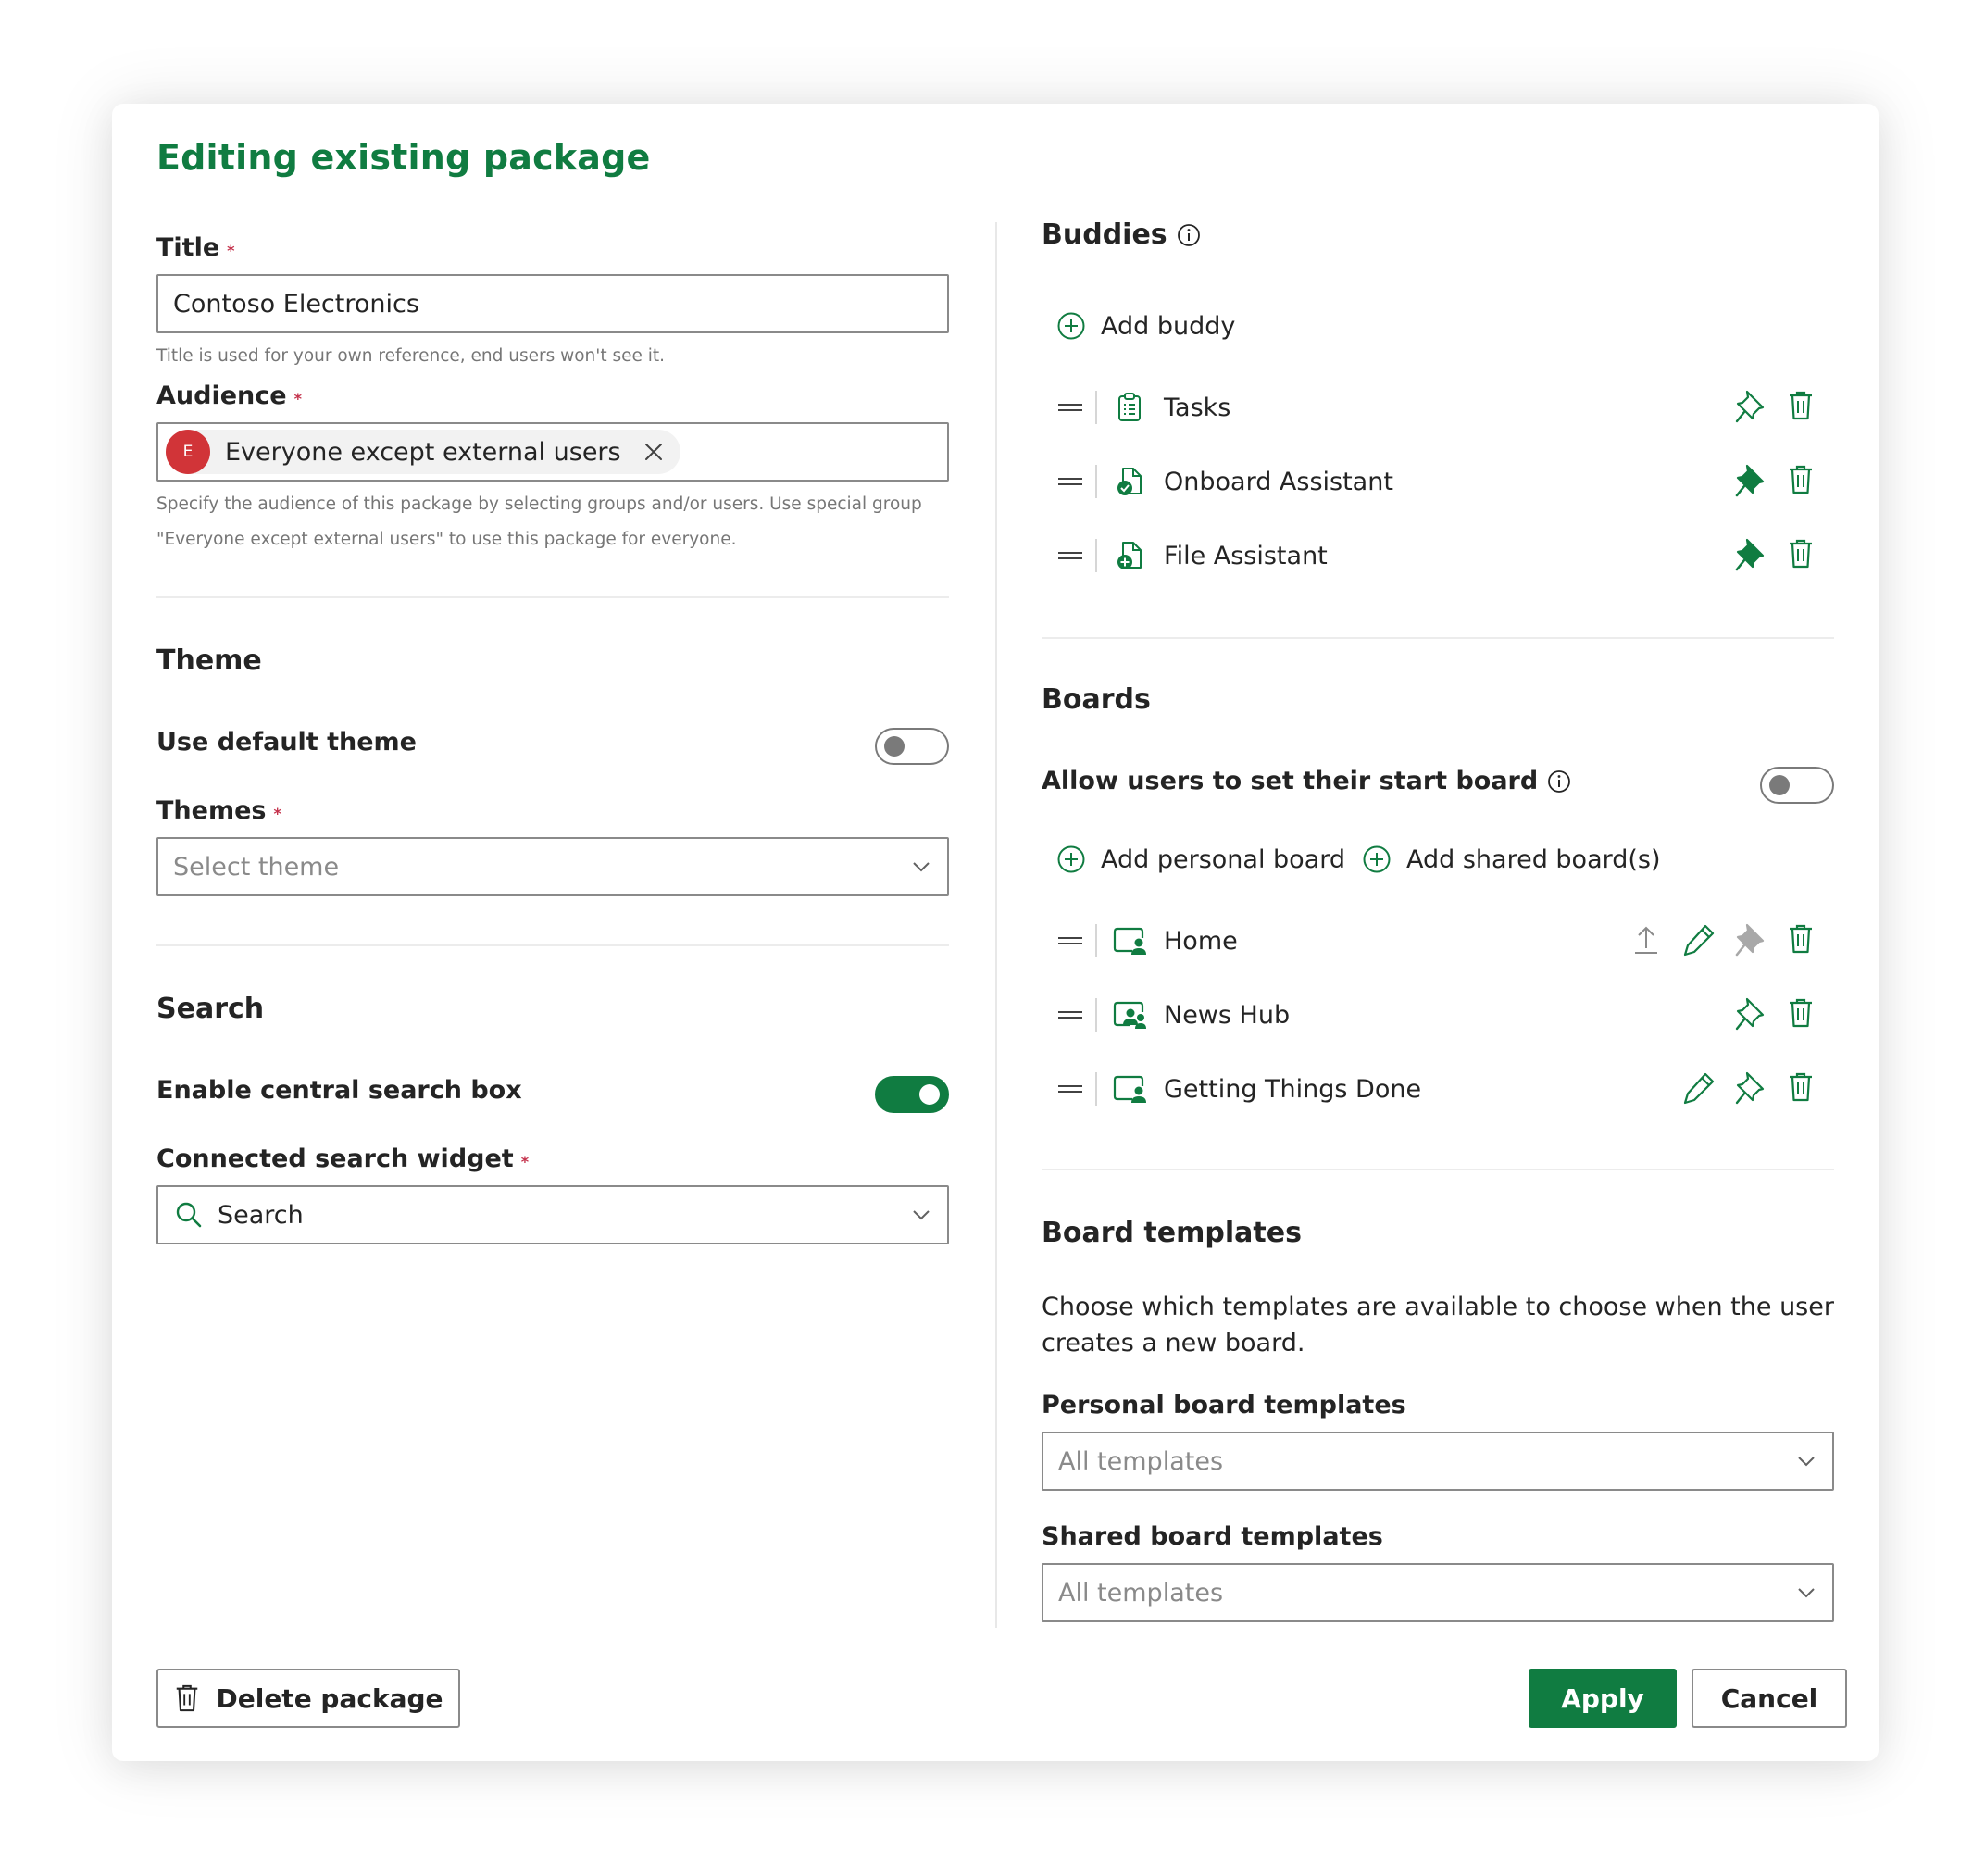  What do you see at coordinates (188, 247) in the screenshot?
I see `title-label: Title` at bounding box center [188, 247].